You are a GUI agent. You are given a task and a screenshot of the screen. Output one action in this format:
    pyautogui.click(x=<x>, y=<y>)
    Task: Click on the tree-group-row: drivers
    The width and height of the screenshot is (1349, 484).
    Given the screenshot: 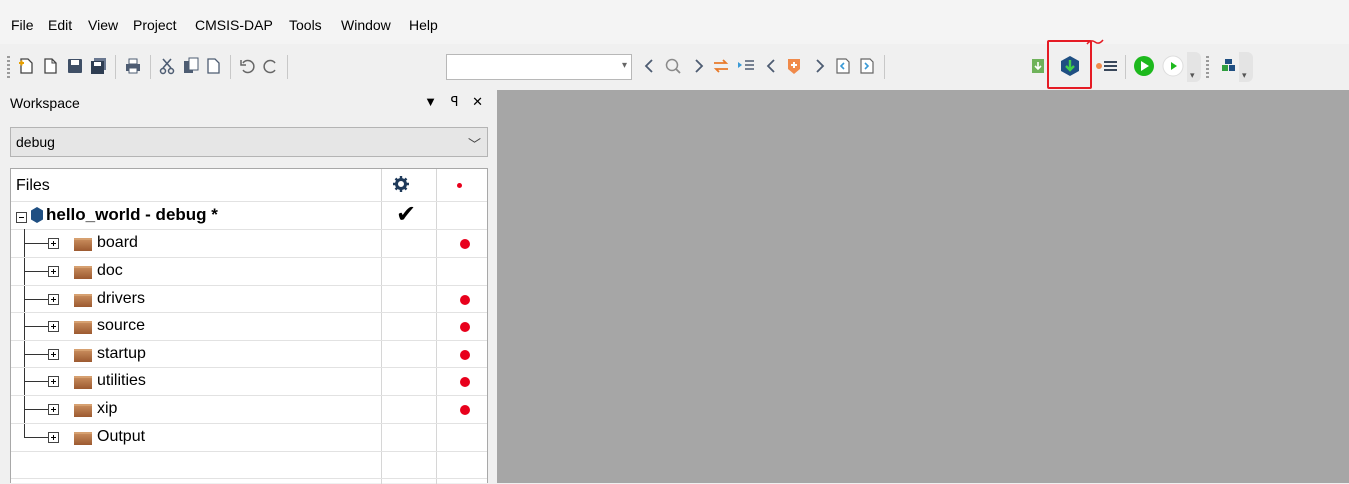 What is the action you would take?
    pyautogui.click(x=249, y=299)
    